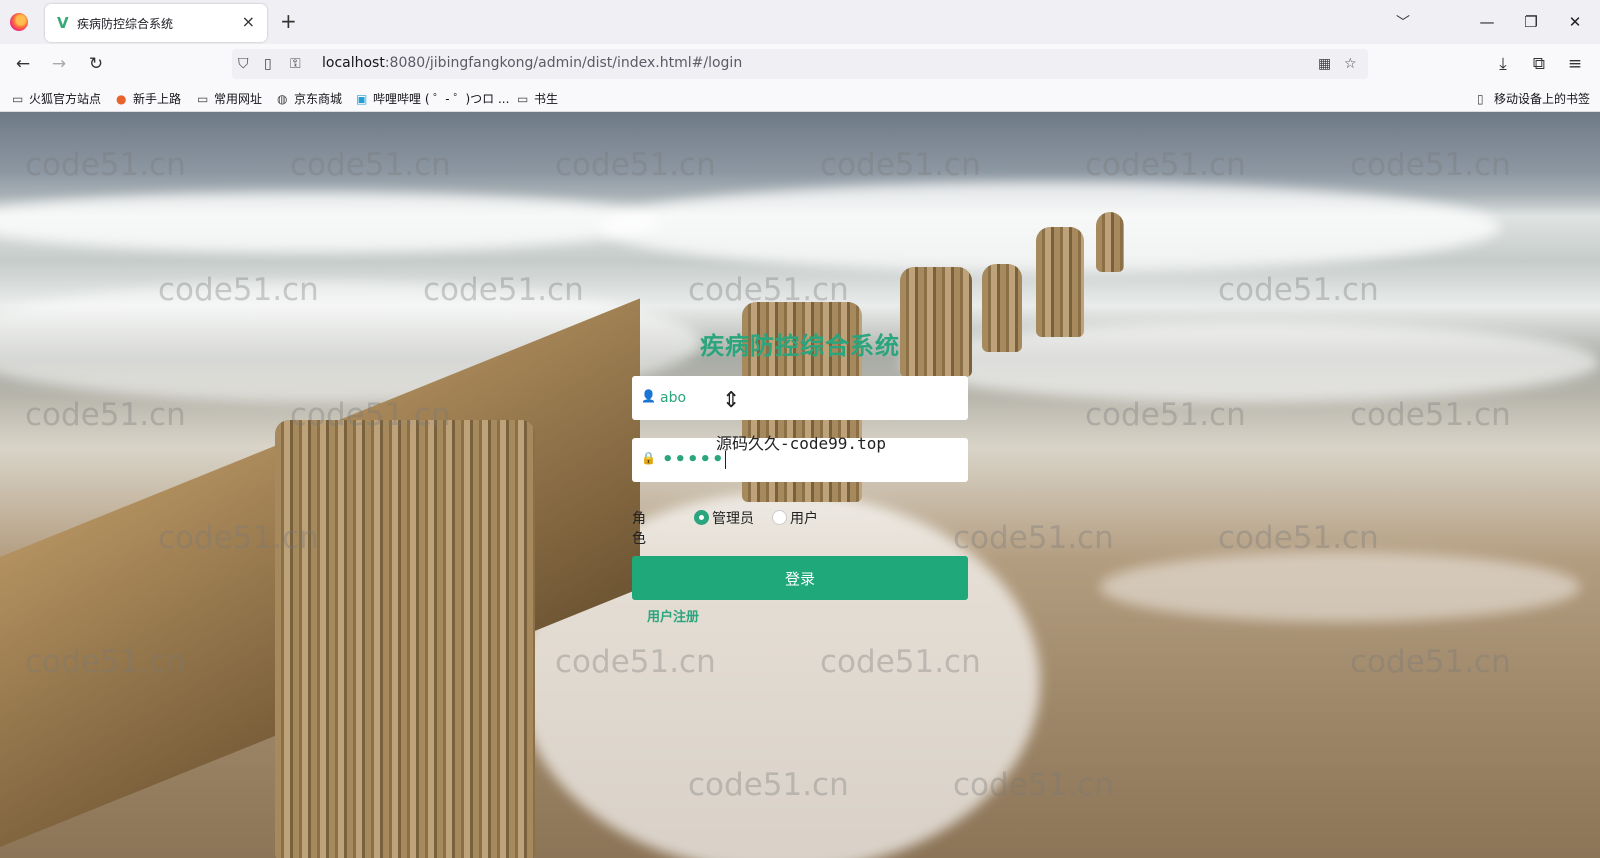 This screenshot has width=1600, height=858. What do you see at coordinates (309, 98) in the screenshot?
I see `bookmark-item: ◍ 京东商城` at bounding box center [309, 98].